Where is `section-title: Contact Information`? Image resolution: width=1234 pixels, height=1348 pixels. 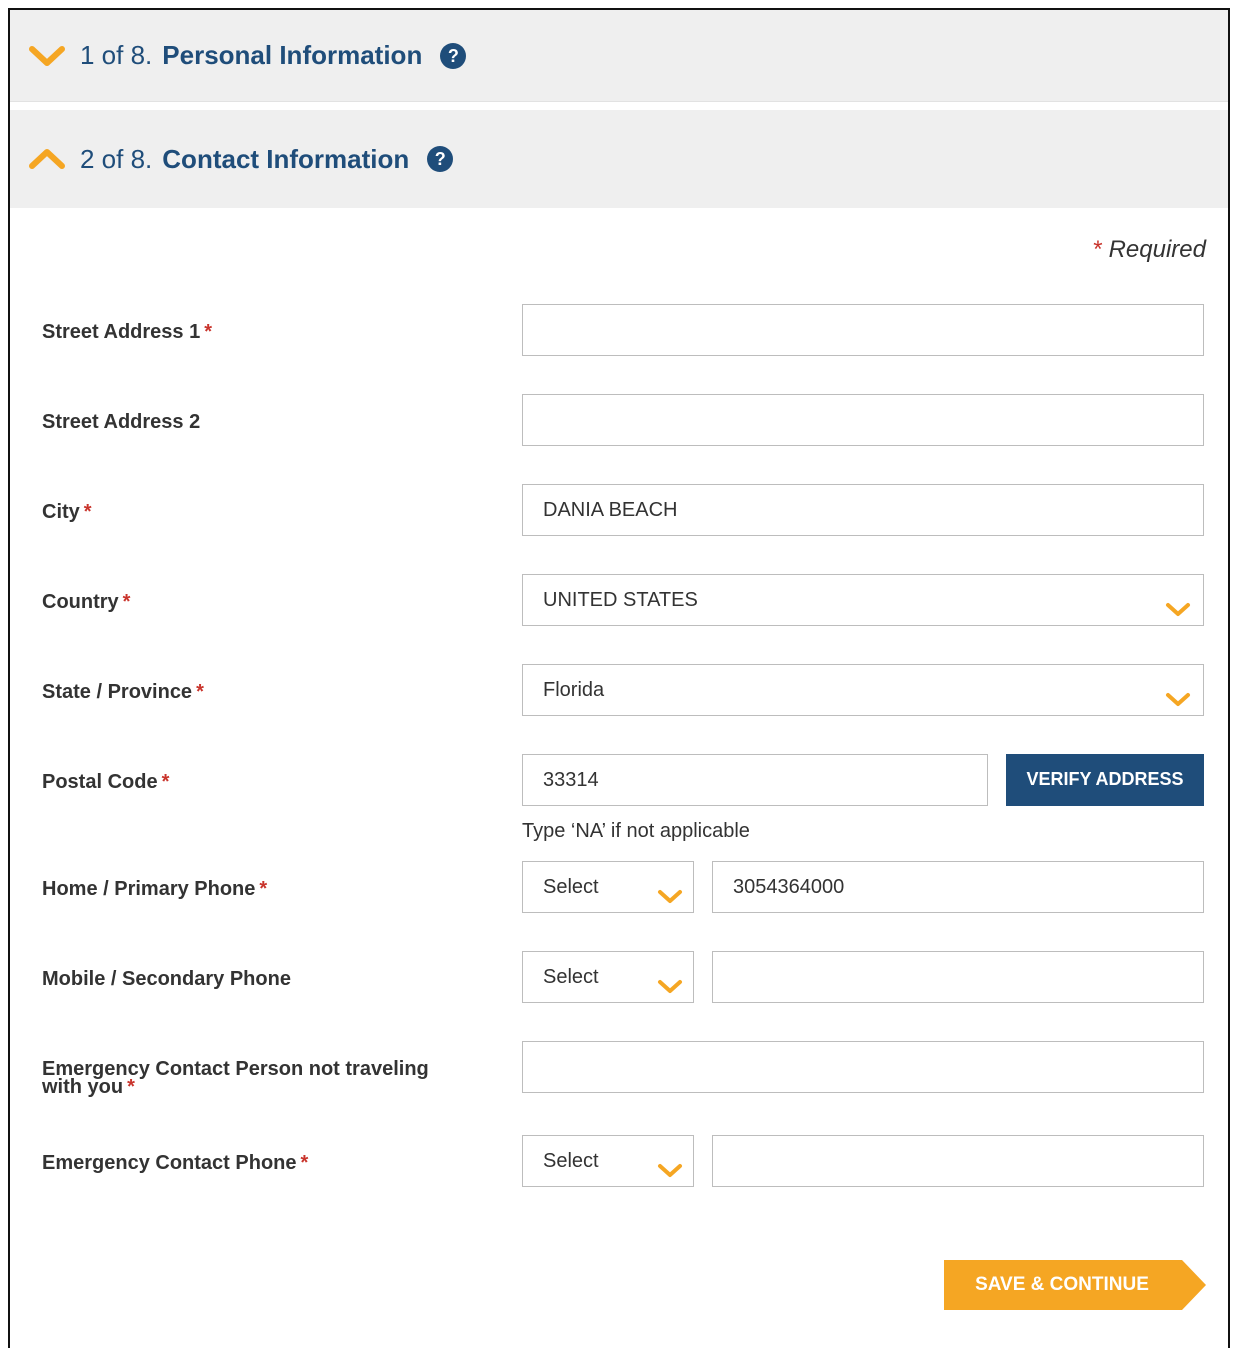
section-title: Contact Information is located at coordinates (286, 158).